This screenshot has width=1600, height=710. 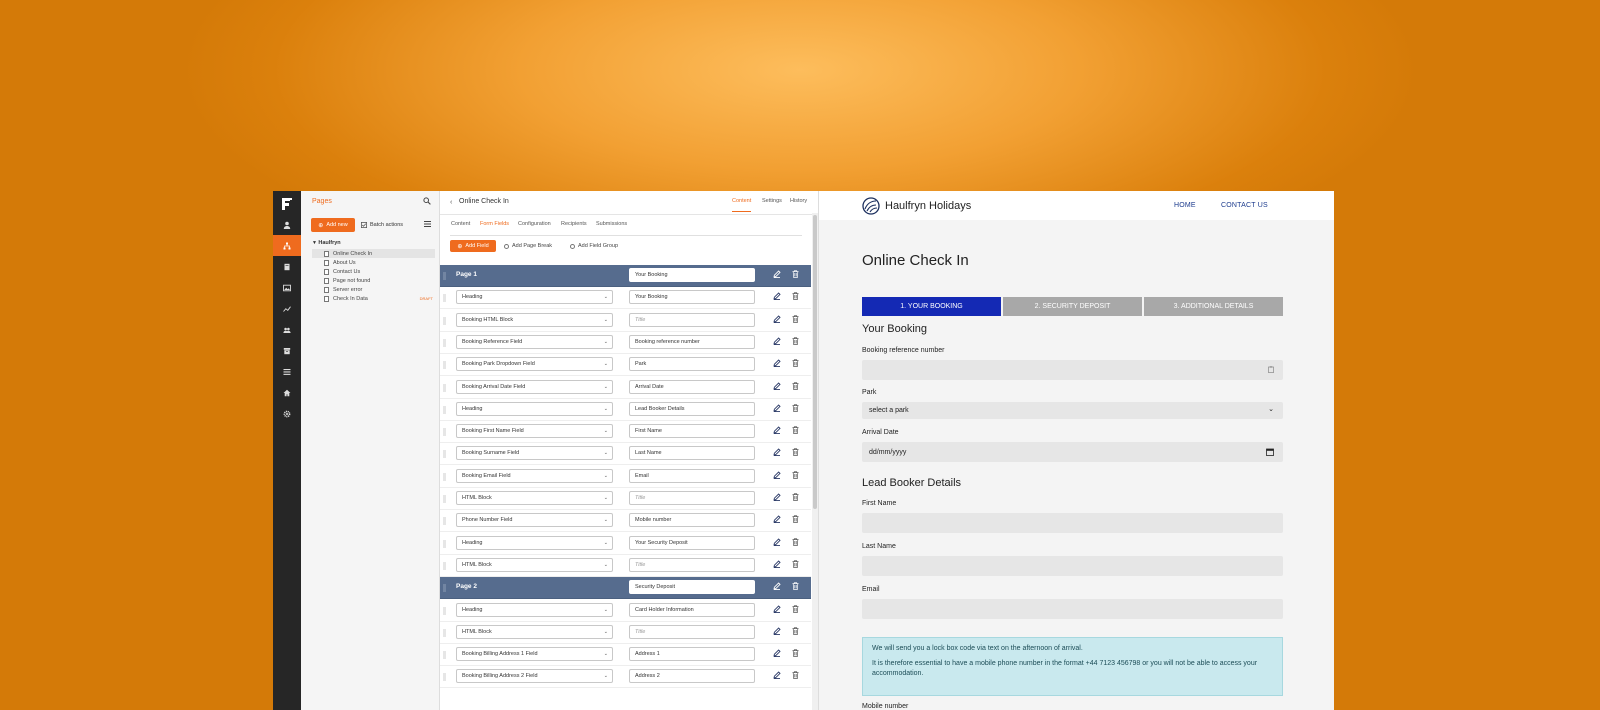 What do you see at coordinates (692, 676) in the screenshot?
I see `field-label-input: Address 2` at bounding box center [692, 676].